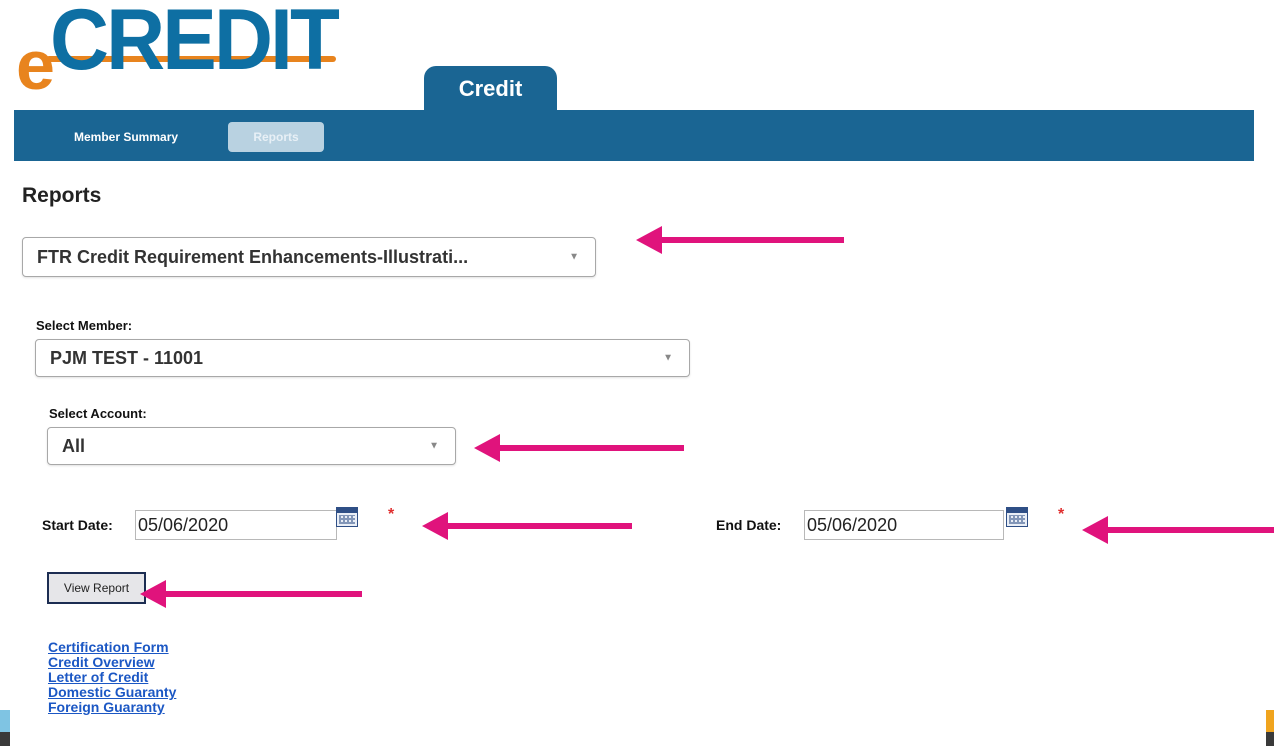 This screenshot has height=746, width=1274. I want to click on view-report-button: View Report, so click(96, 588).